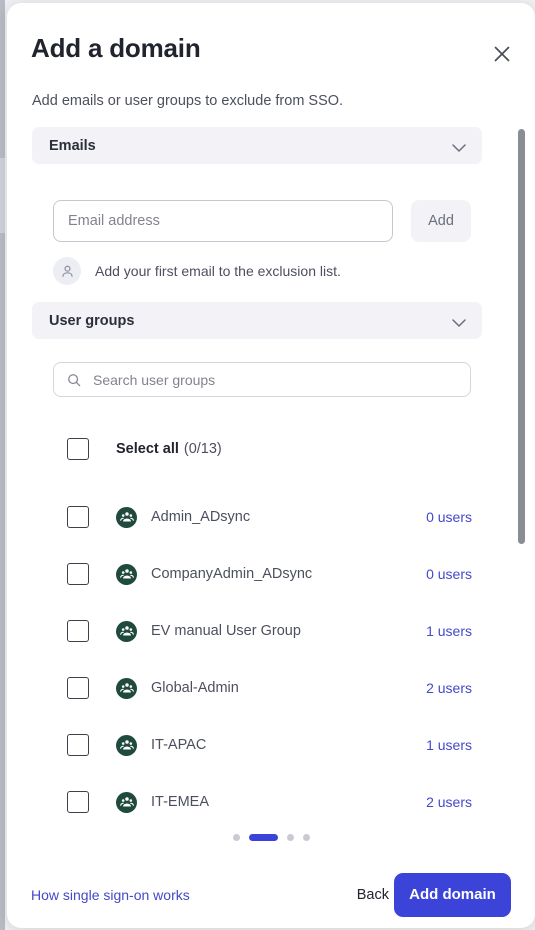 This screenshot has width=535, height=930. What do you see at coordinates (72, 145) in the screenshot?
I see `accordion-emails-label: Emails` at bounding box center [72, 145].